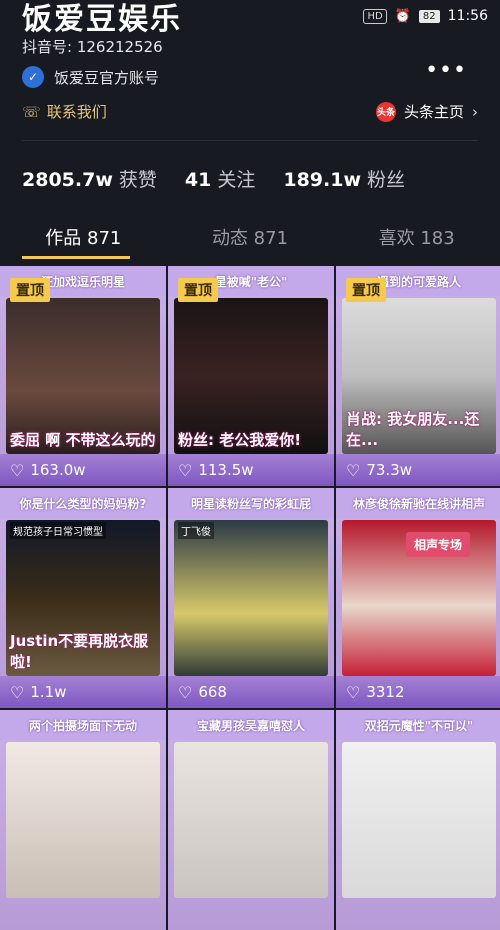  Describe the element at coordinates (418, 692) in the screenshot. I see `video-footer: ♡ 3312` at that location.